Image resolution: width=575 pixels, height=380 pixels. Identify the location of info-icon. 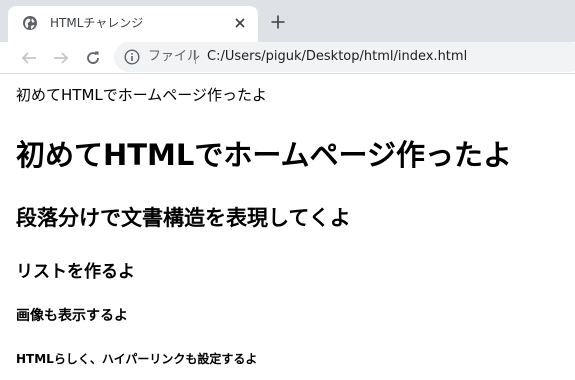
(132, 57).